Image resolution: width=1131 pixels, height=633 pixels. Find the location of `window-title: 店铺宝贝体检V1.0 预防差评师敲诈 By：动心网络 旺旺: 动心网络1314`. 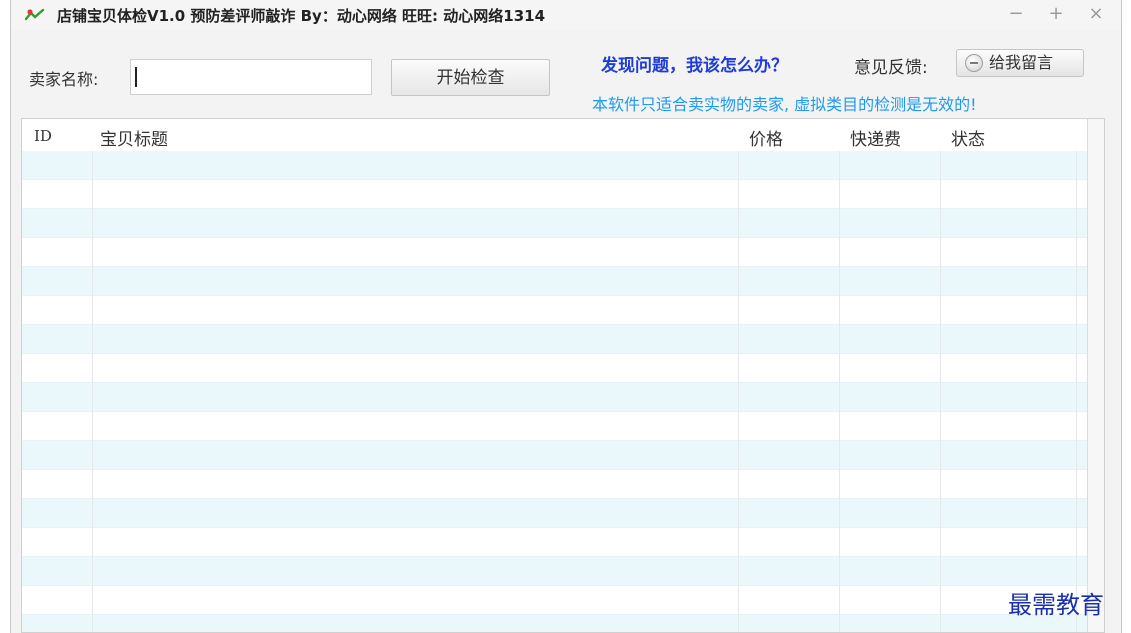

window-title: 店铺宝贝体检V1.0 预防差评师敲诈 By：动心网络 旺旺: 动心网络1314 is located at coordinates (301, 16).